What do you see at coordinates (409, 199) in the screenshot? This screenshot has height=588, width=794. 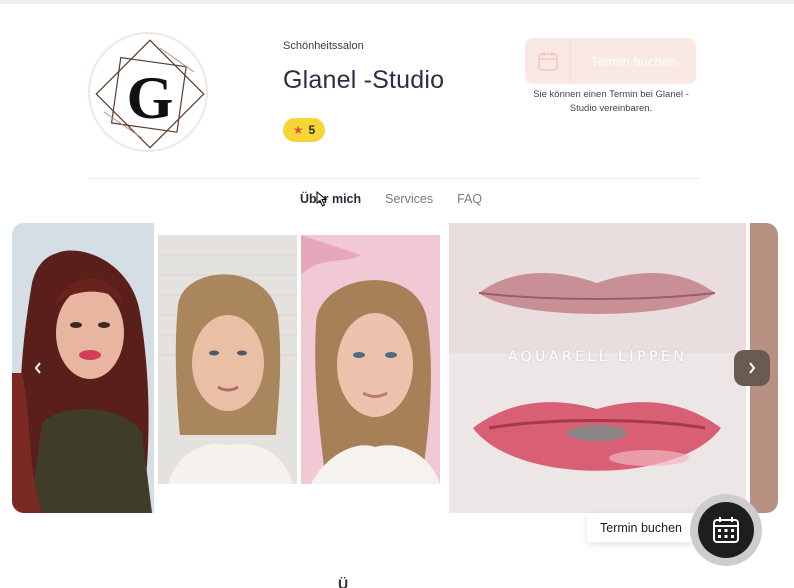 I see `tab-services: Services` at bounding box center [409, 199].